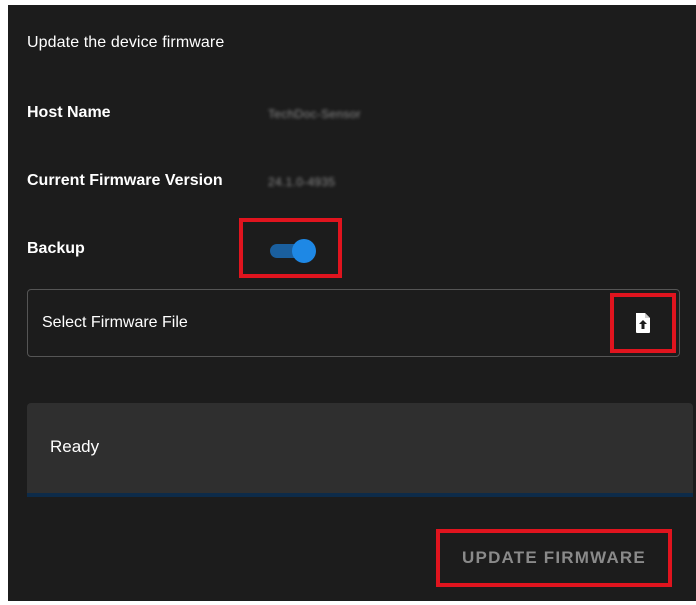 The width and height of the screenshot is (696, 605). Describe the element at coordinates (360, 495) in the screenshot. I see `progress-bar` at that location.